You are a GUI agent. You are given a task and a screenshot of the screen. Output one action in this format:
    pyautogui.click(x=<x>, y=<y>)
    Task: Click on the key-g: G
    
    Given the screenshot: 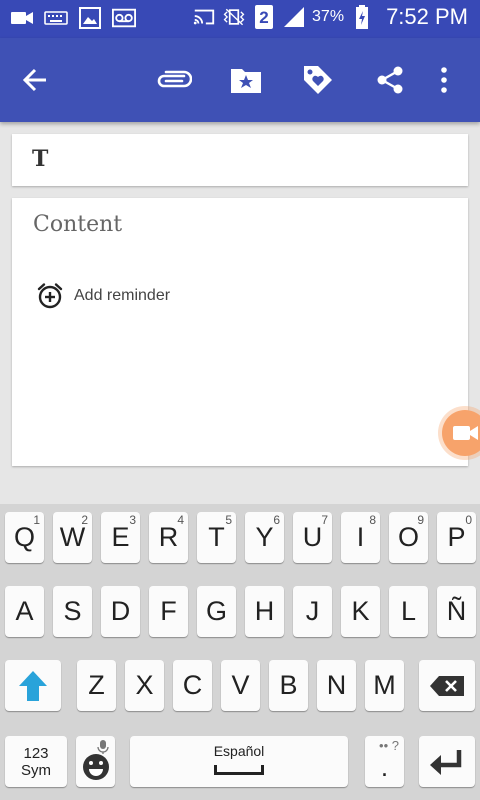 What is the action you would take?
    pyautogui.click(x=216, y=611)
    